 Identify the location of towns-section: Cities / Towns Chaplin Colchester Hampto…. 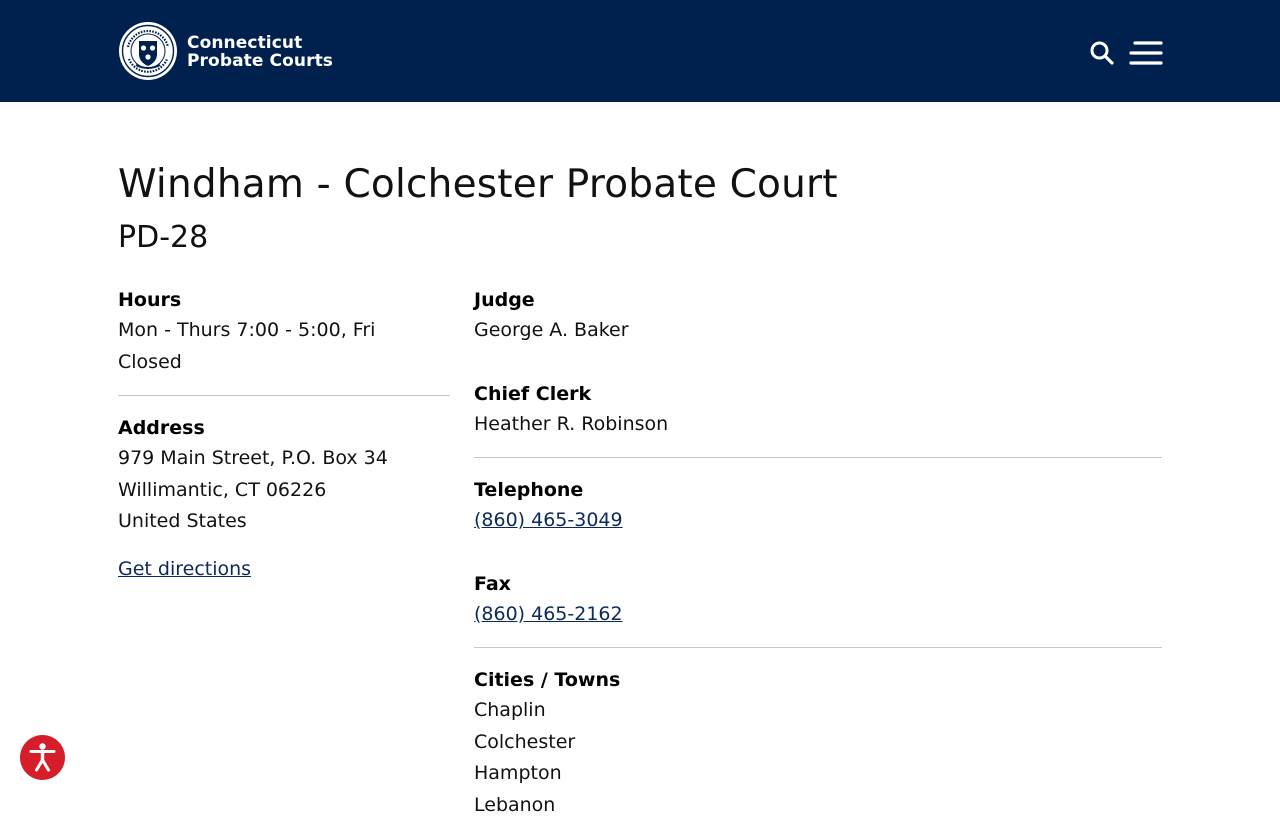
(818, 743).